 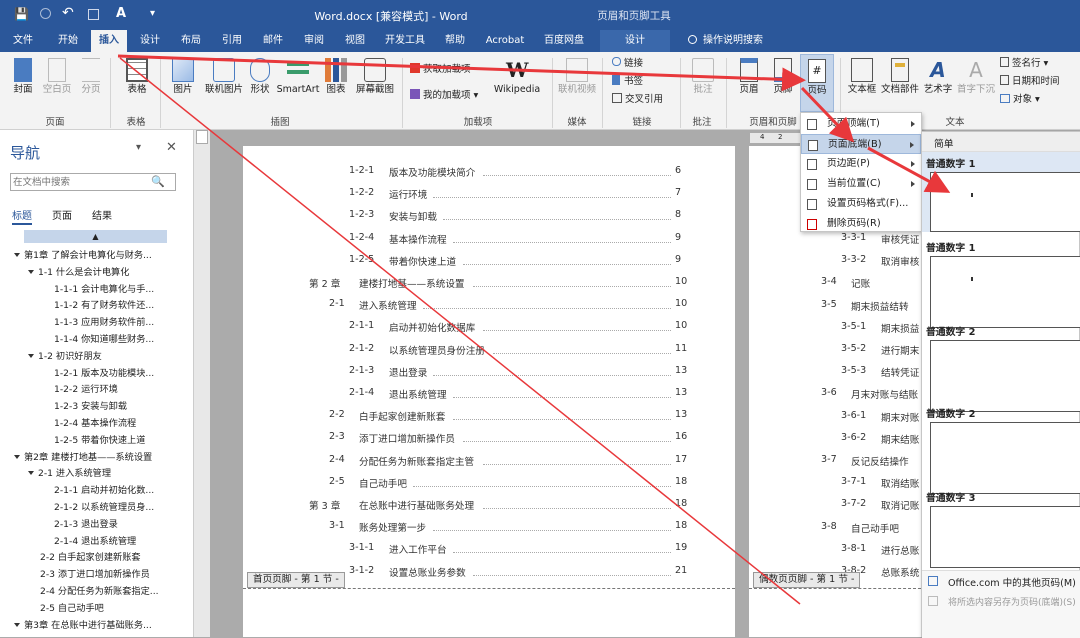 I want to click on arrow-bottom-to-plain-number, so click(x=909, y=169).